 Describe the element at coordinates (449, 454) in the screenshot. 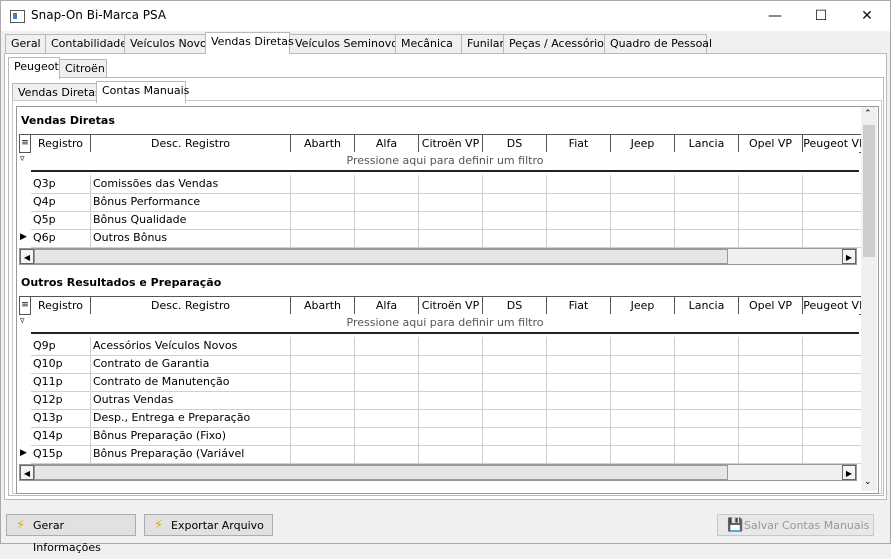

I see `table-row: Q15p Bônus Preparação (Variável` at that location.